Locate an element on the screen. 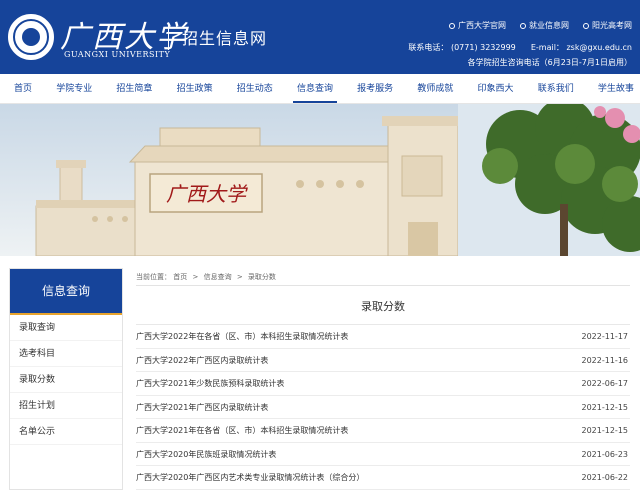 This screenshot has height=492, width=640. list-item-date: 2022-06-17 is located at coordinates (605, 383).